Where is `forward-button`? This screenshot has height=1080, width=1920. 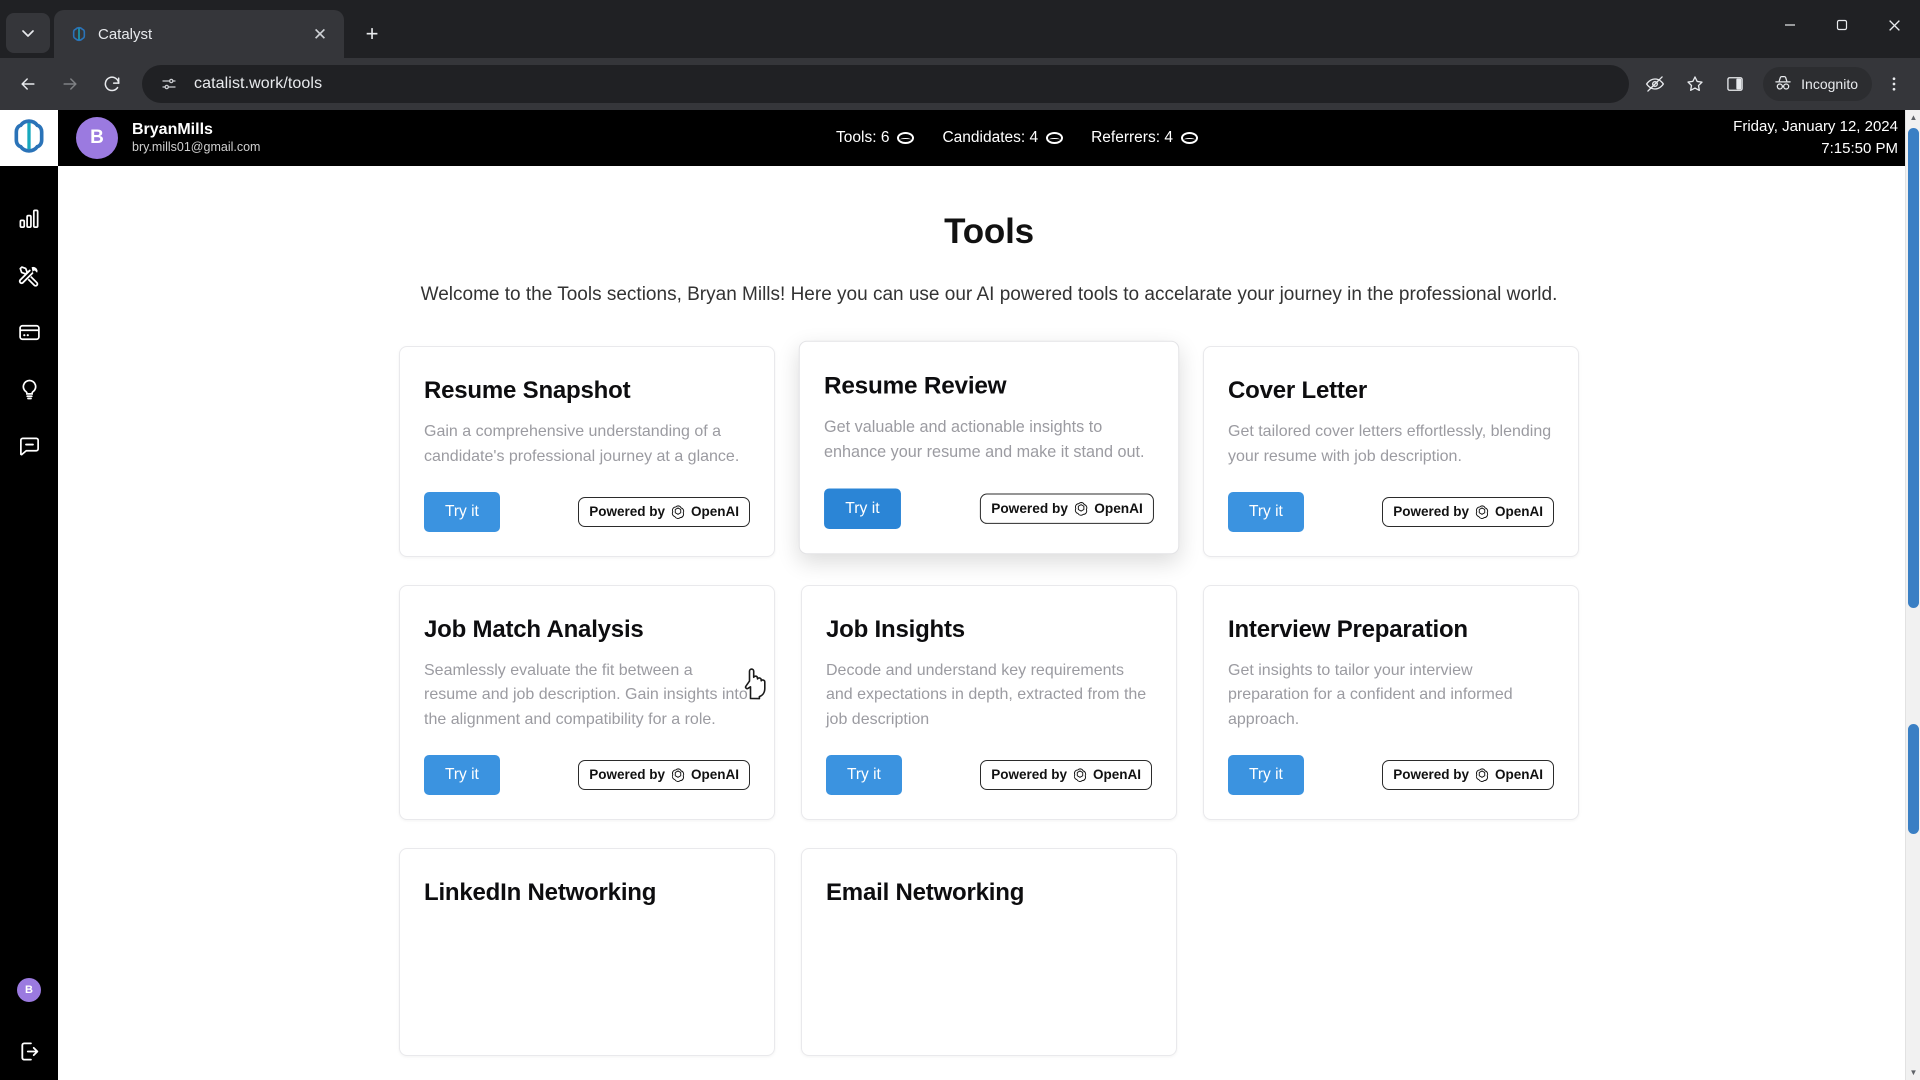
forward-button is located at coordinates (70, 84).